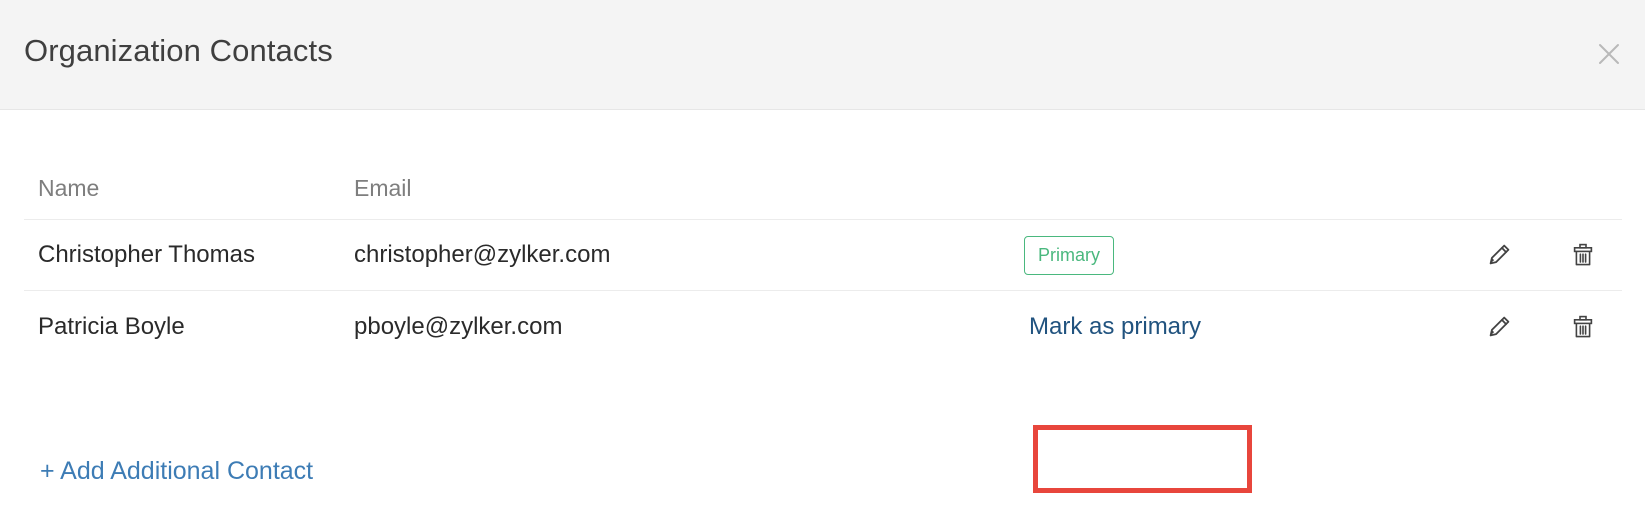 Image resolution: width=1645 pixels, height=512 pixels. Describe the element at coordinates (111, 326) in the screenshot. I see `contact-name: Patricia Boyle` at that location.